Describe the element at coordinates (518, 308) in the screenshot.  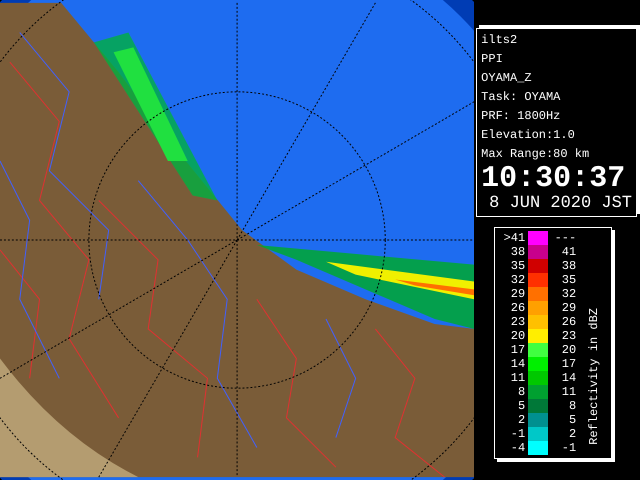
I see `legend-low-value: 26` at that location.